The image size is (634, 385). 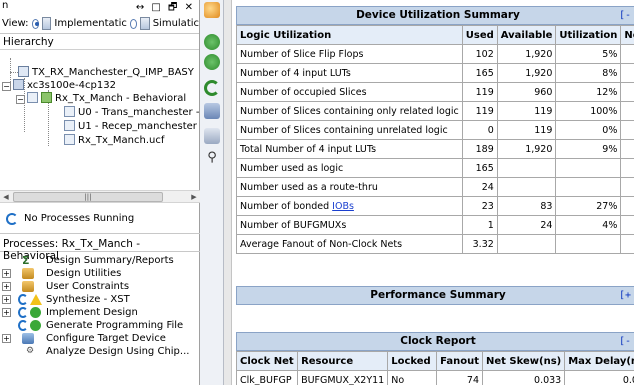 I want to click on warning-icon, so click(x=36, y=299).